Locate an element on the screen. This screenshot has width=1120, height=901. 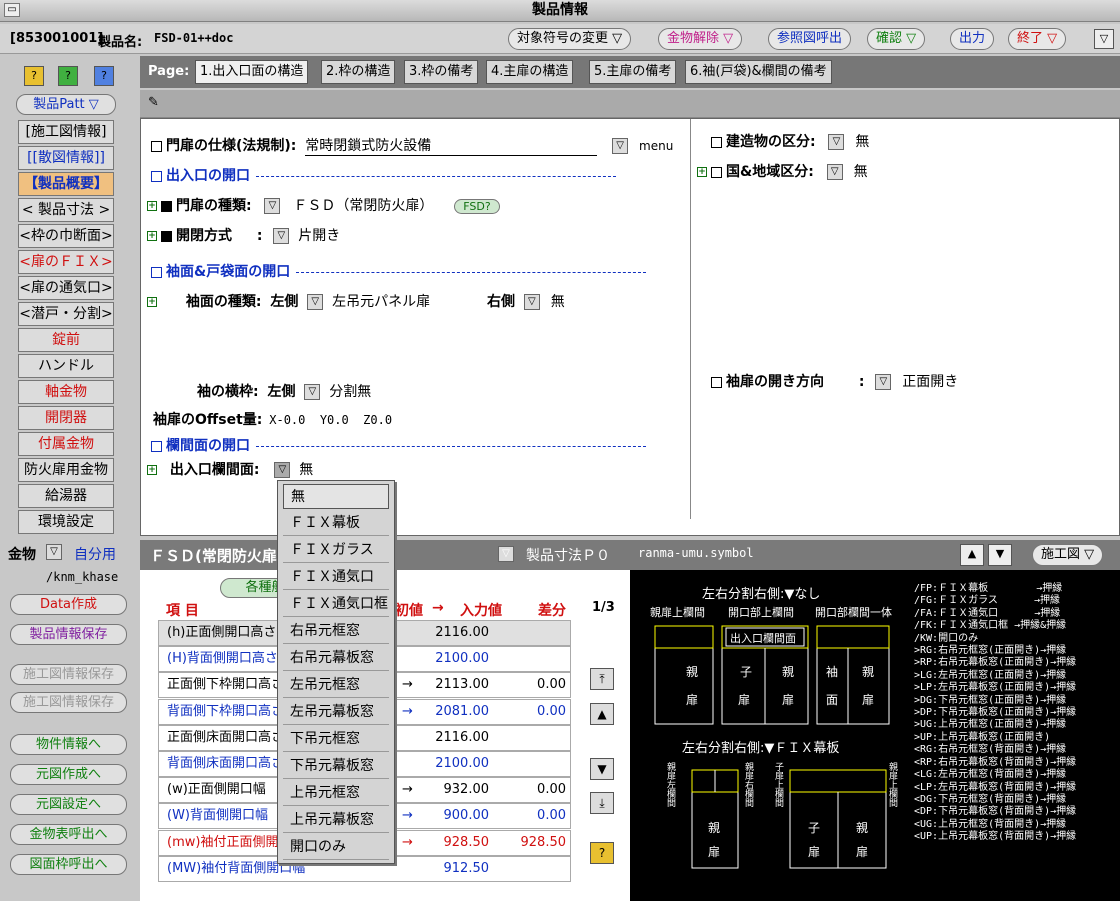
ranma-dropdown-icon: ▽ is located at coordinates (282, 470).